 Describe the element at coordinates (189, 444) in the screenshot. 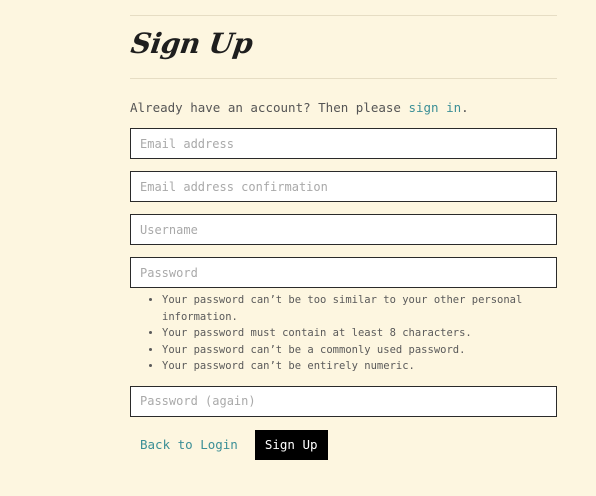

I see `back-to-login-link: Back to Login` at that location.